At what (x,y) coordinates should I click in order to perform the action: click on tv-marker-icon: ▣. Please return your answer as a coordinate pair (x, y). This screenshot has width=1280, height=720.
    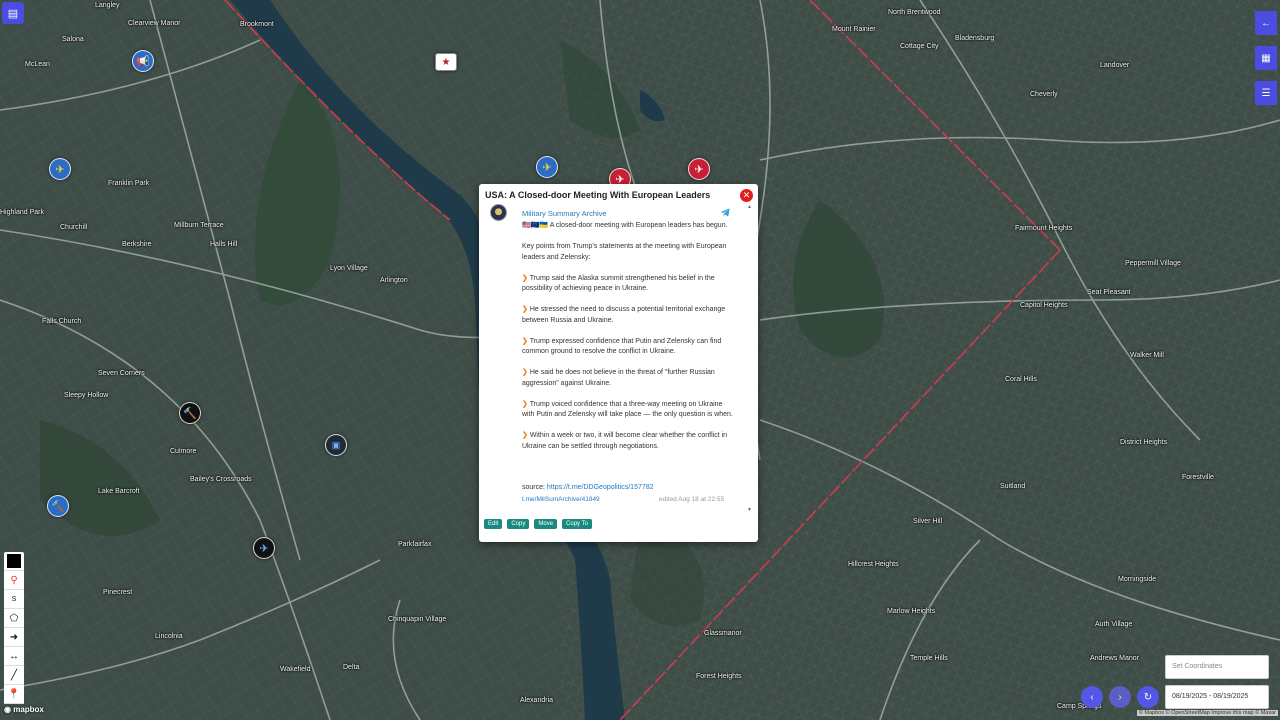
    Looking at the image, I should click on (336, 445).